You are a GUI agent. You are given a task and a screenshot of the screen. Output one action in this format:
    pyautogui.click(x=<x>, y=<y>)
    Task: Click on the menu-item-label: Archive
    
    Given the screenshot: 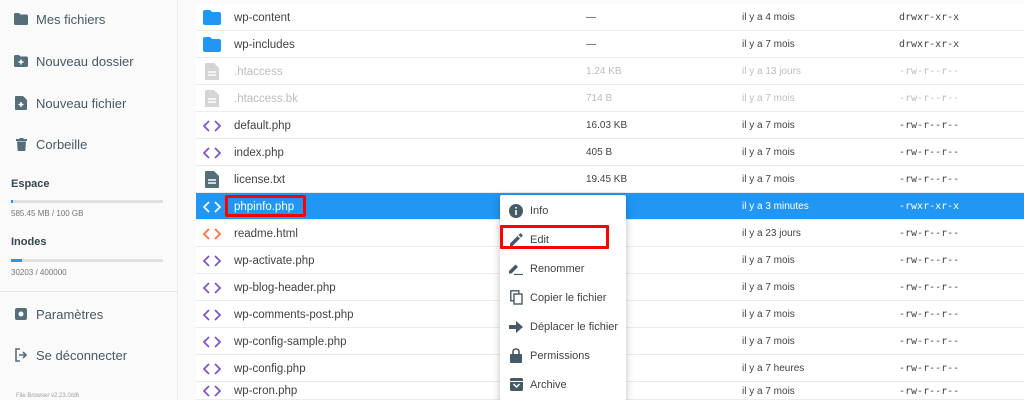 What is the action you would take?
    pyautogui.click(x=548, y=384)
    